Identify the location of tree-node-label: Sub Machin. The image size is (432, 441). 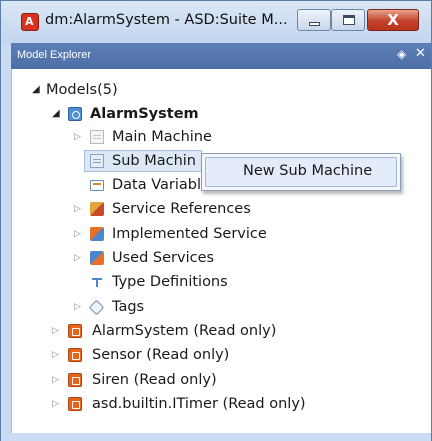
(154, 161).